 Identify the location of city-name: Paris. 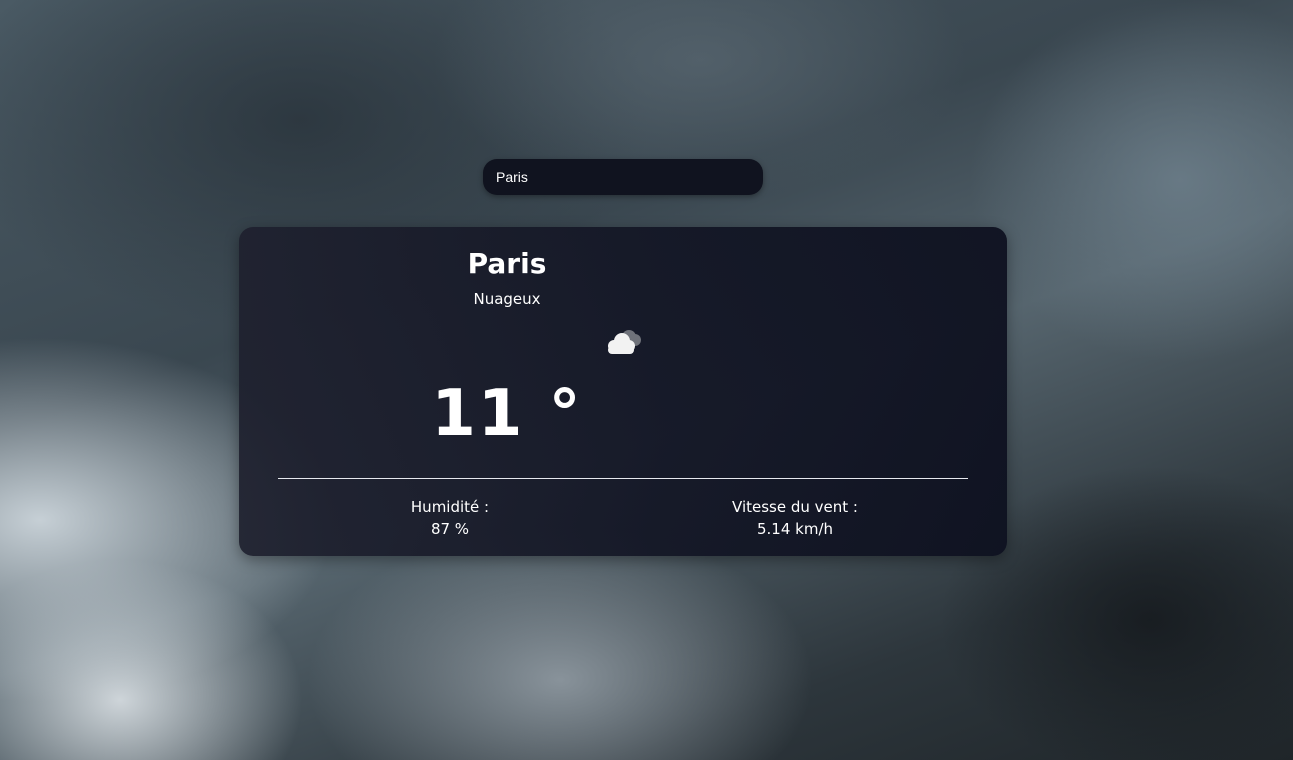
(507, 263).